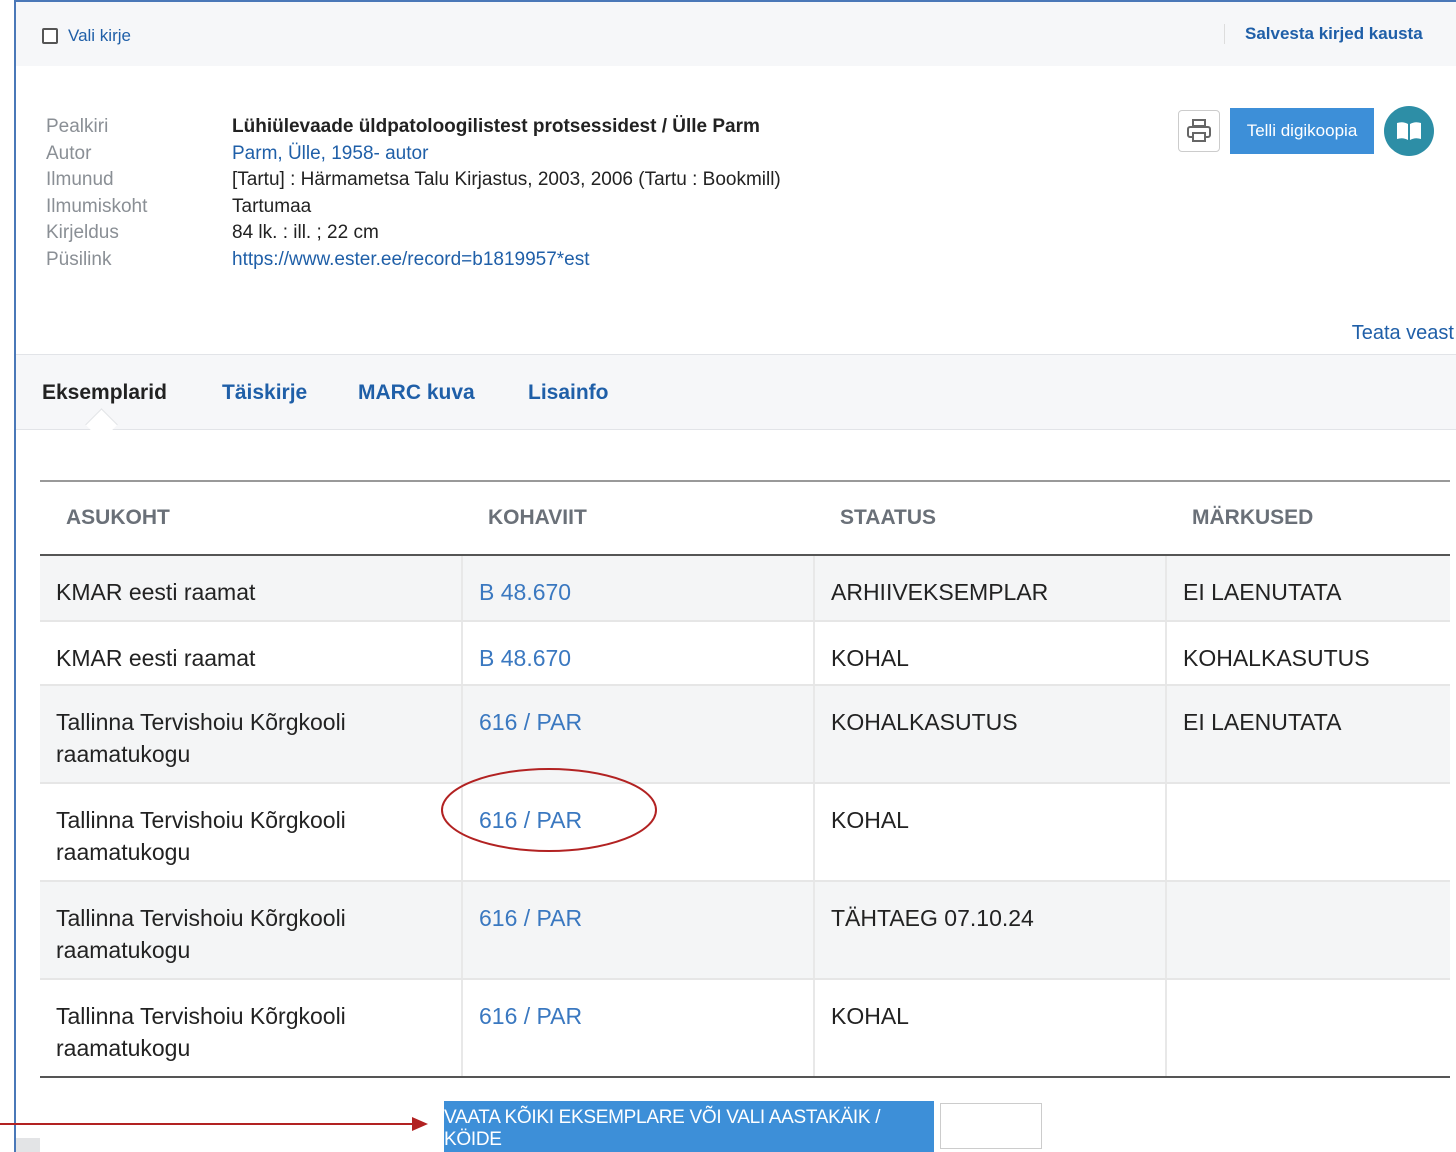 This screenshot has height=1152, width=1456. What do you see at coordinates (264, 393) in the screenshot?
I see `tab-taiskirje: Täiskirje` at bounding box center [264, 393].